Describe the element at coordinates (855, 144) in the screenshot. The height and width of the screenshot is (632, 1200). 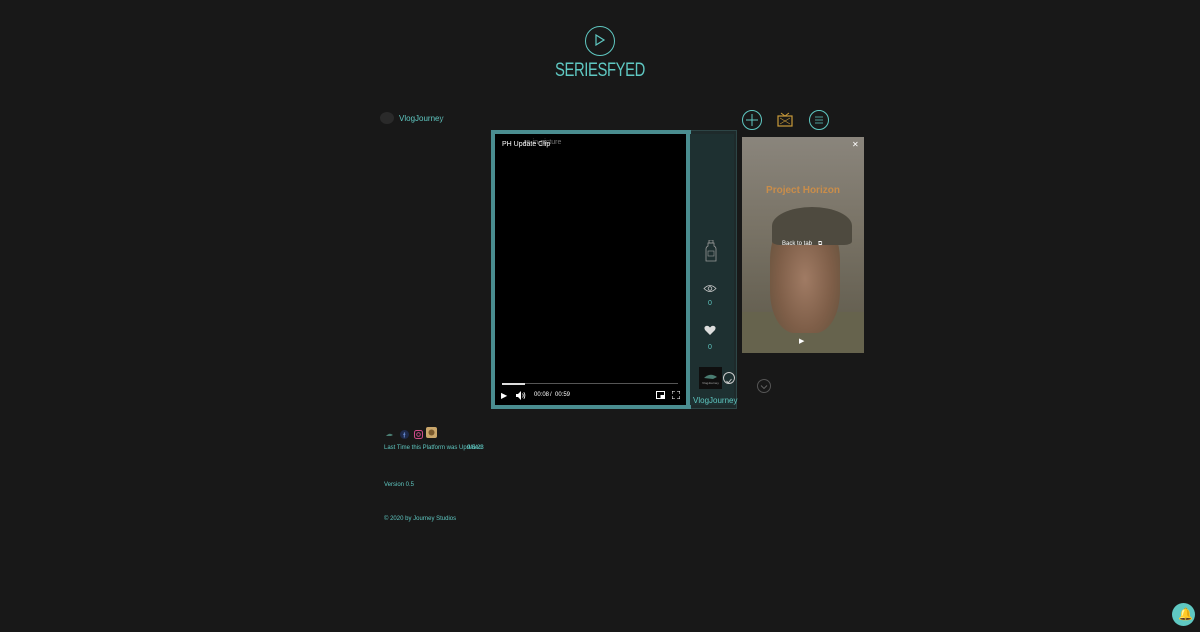
I see `close-icon: ✕` at that location.